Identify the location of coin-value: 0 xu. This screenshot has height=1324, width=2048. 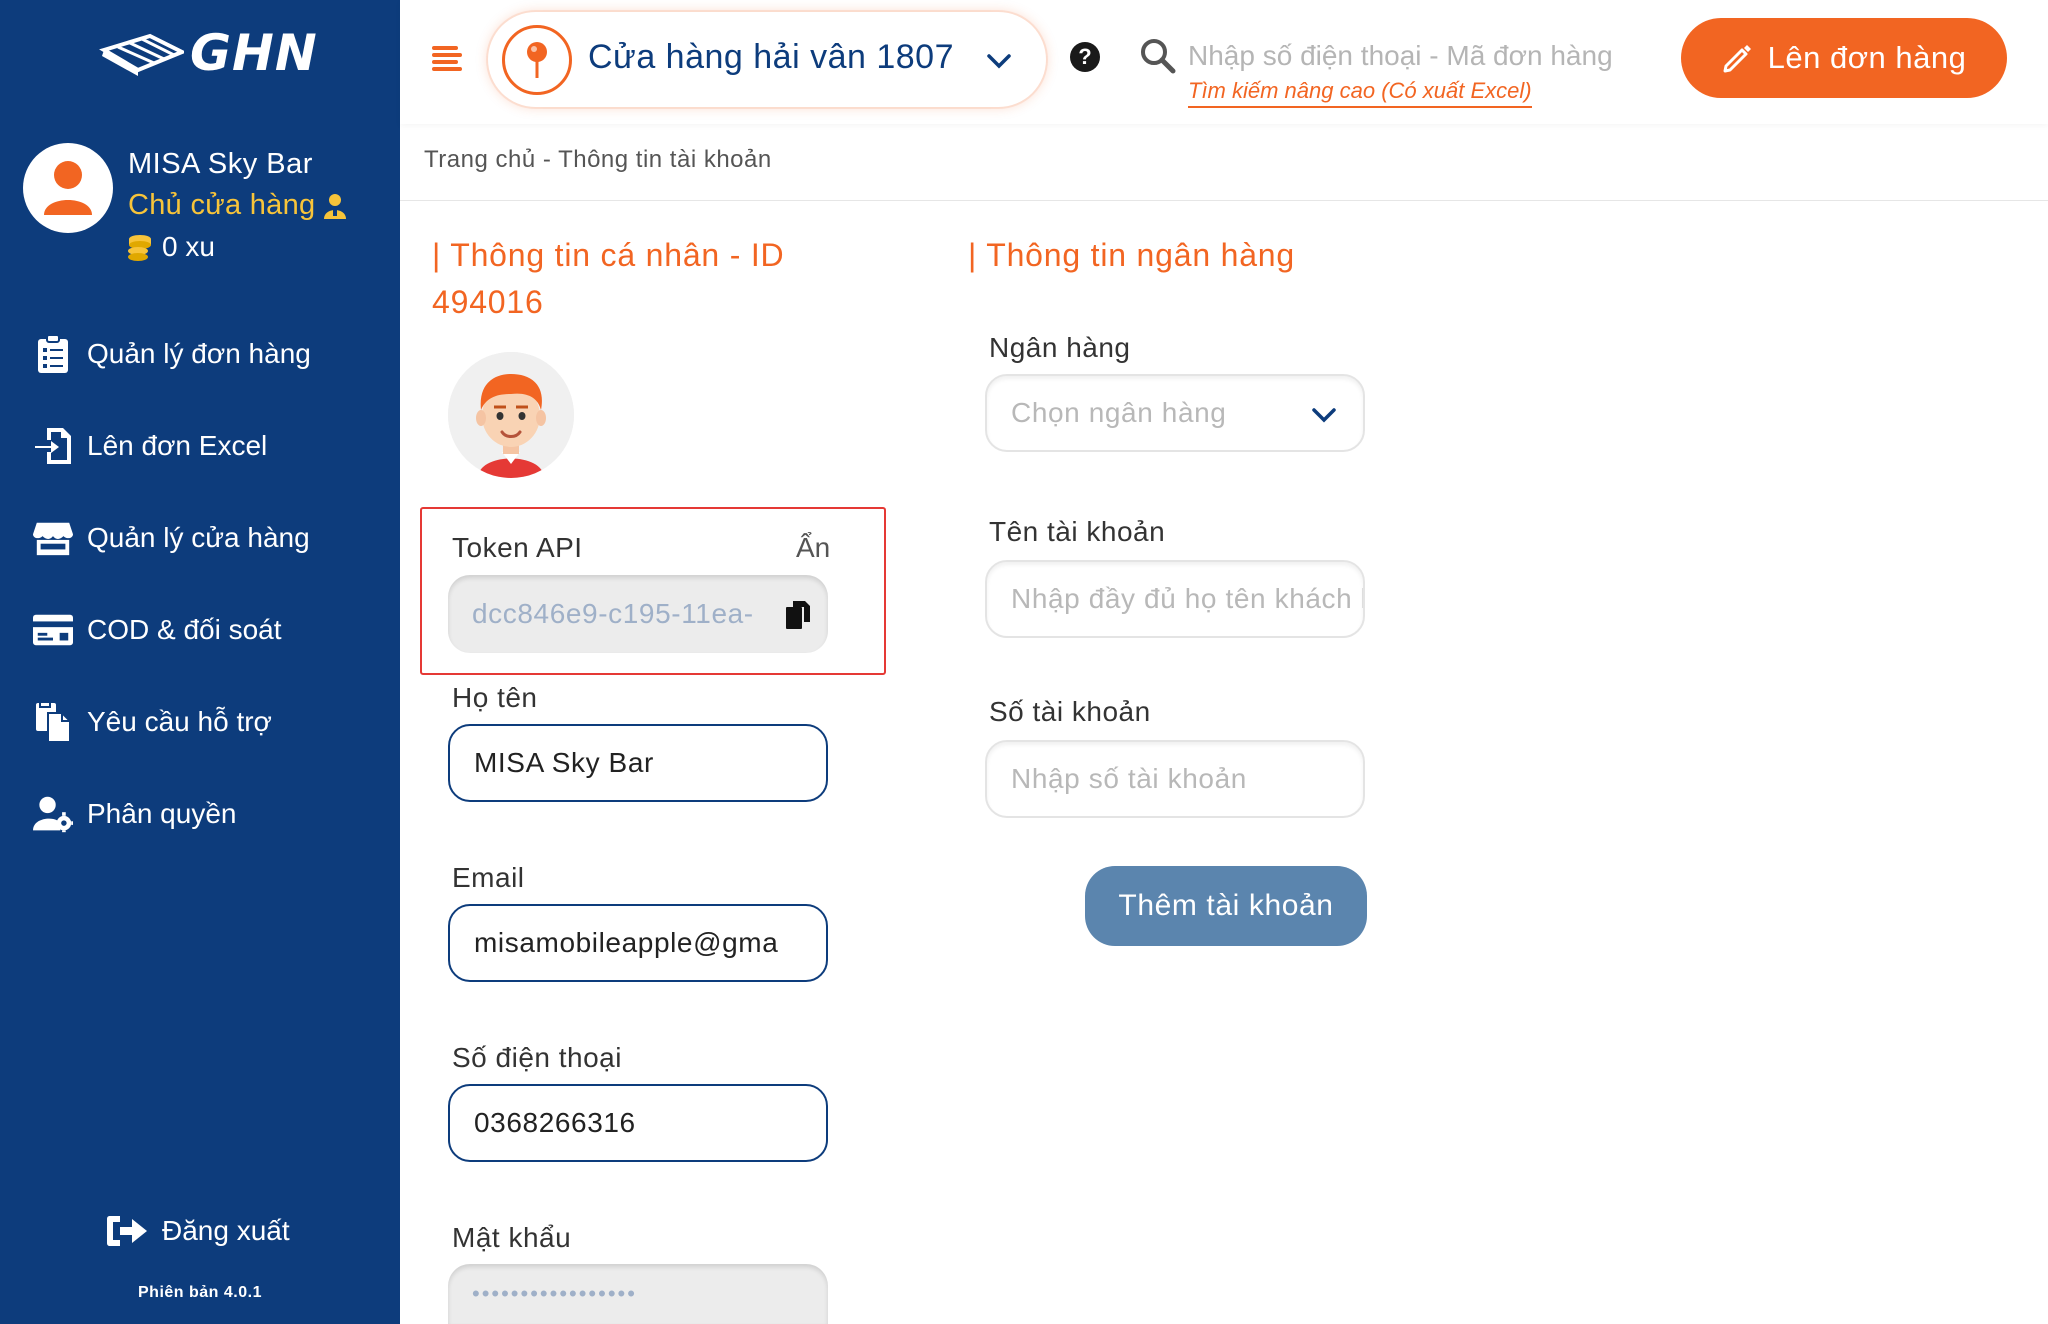
(188, 246).